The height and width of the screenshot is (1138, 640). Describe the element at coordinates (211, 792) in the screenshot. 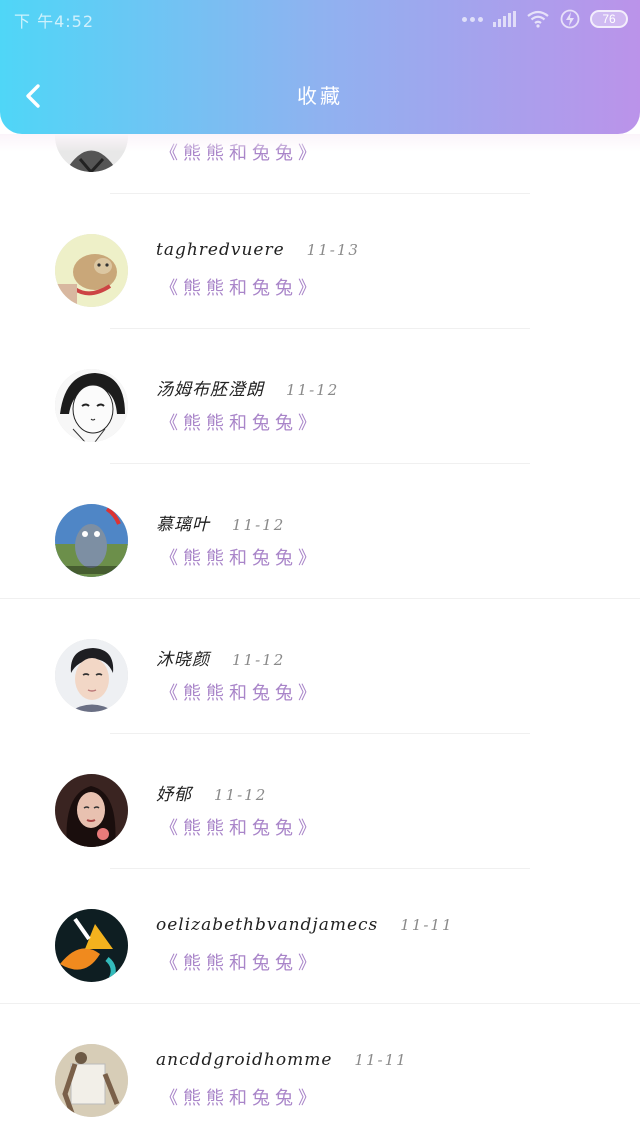

I see `name-line: 妤郁 11-12` at that location.